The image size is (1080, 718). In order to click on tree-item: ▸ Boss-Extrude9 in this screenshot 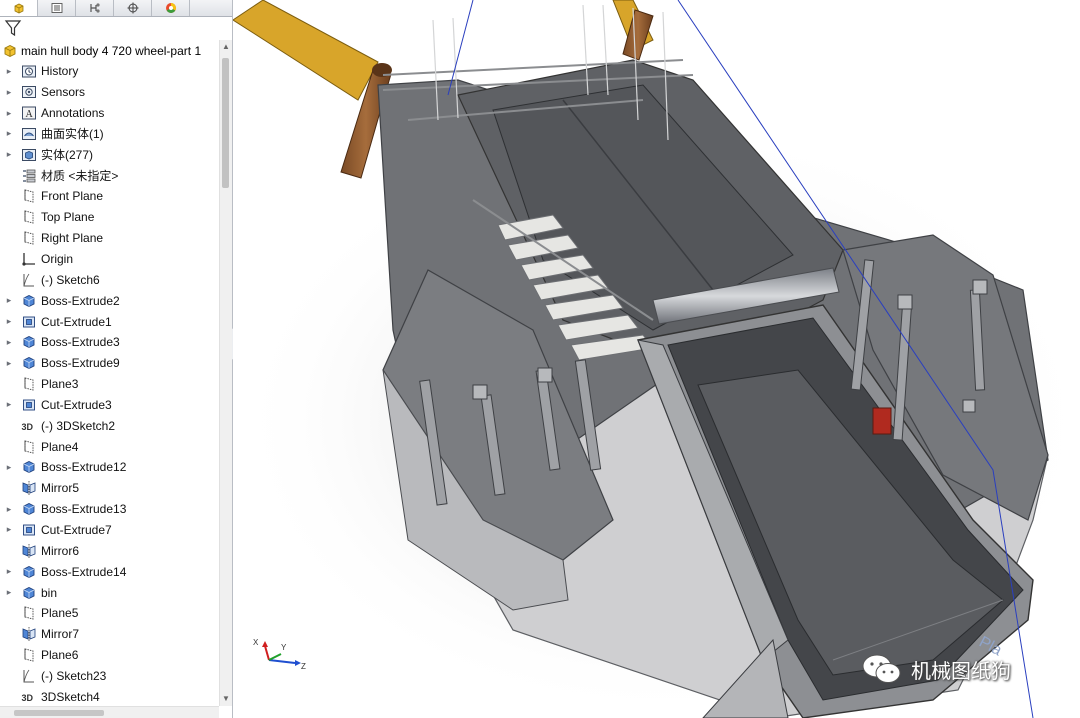, I will do `click(109, 363)`.